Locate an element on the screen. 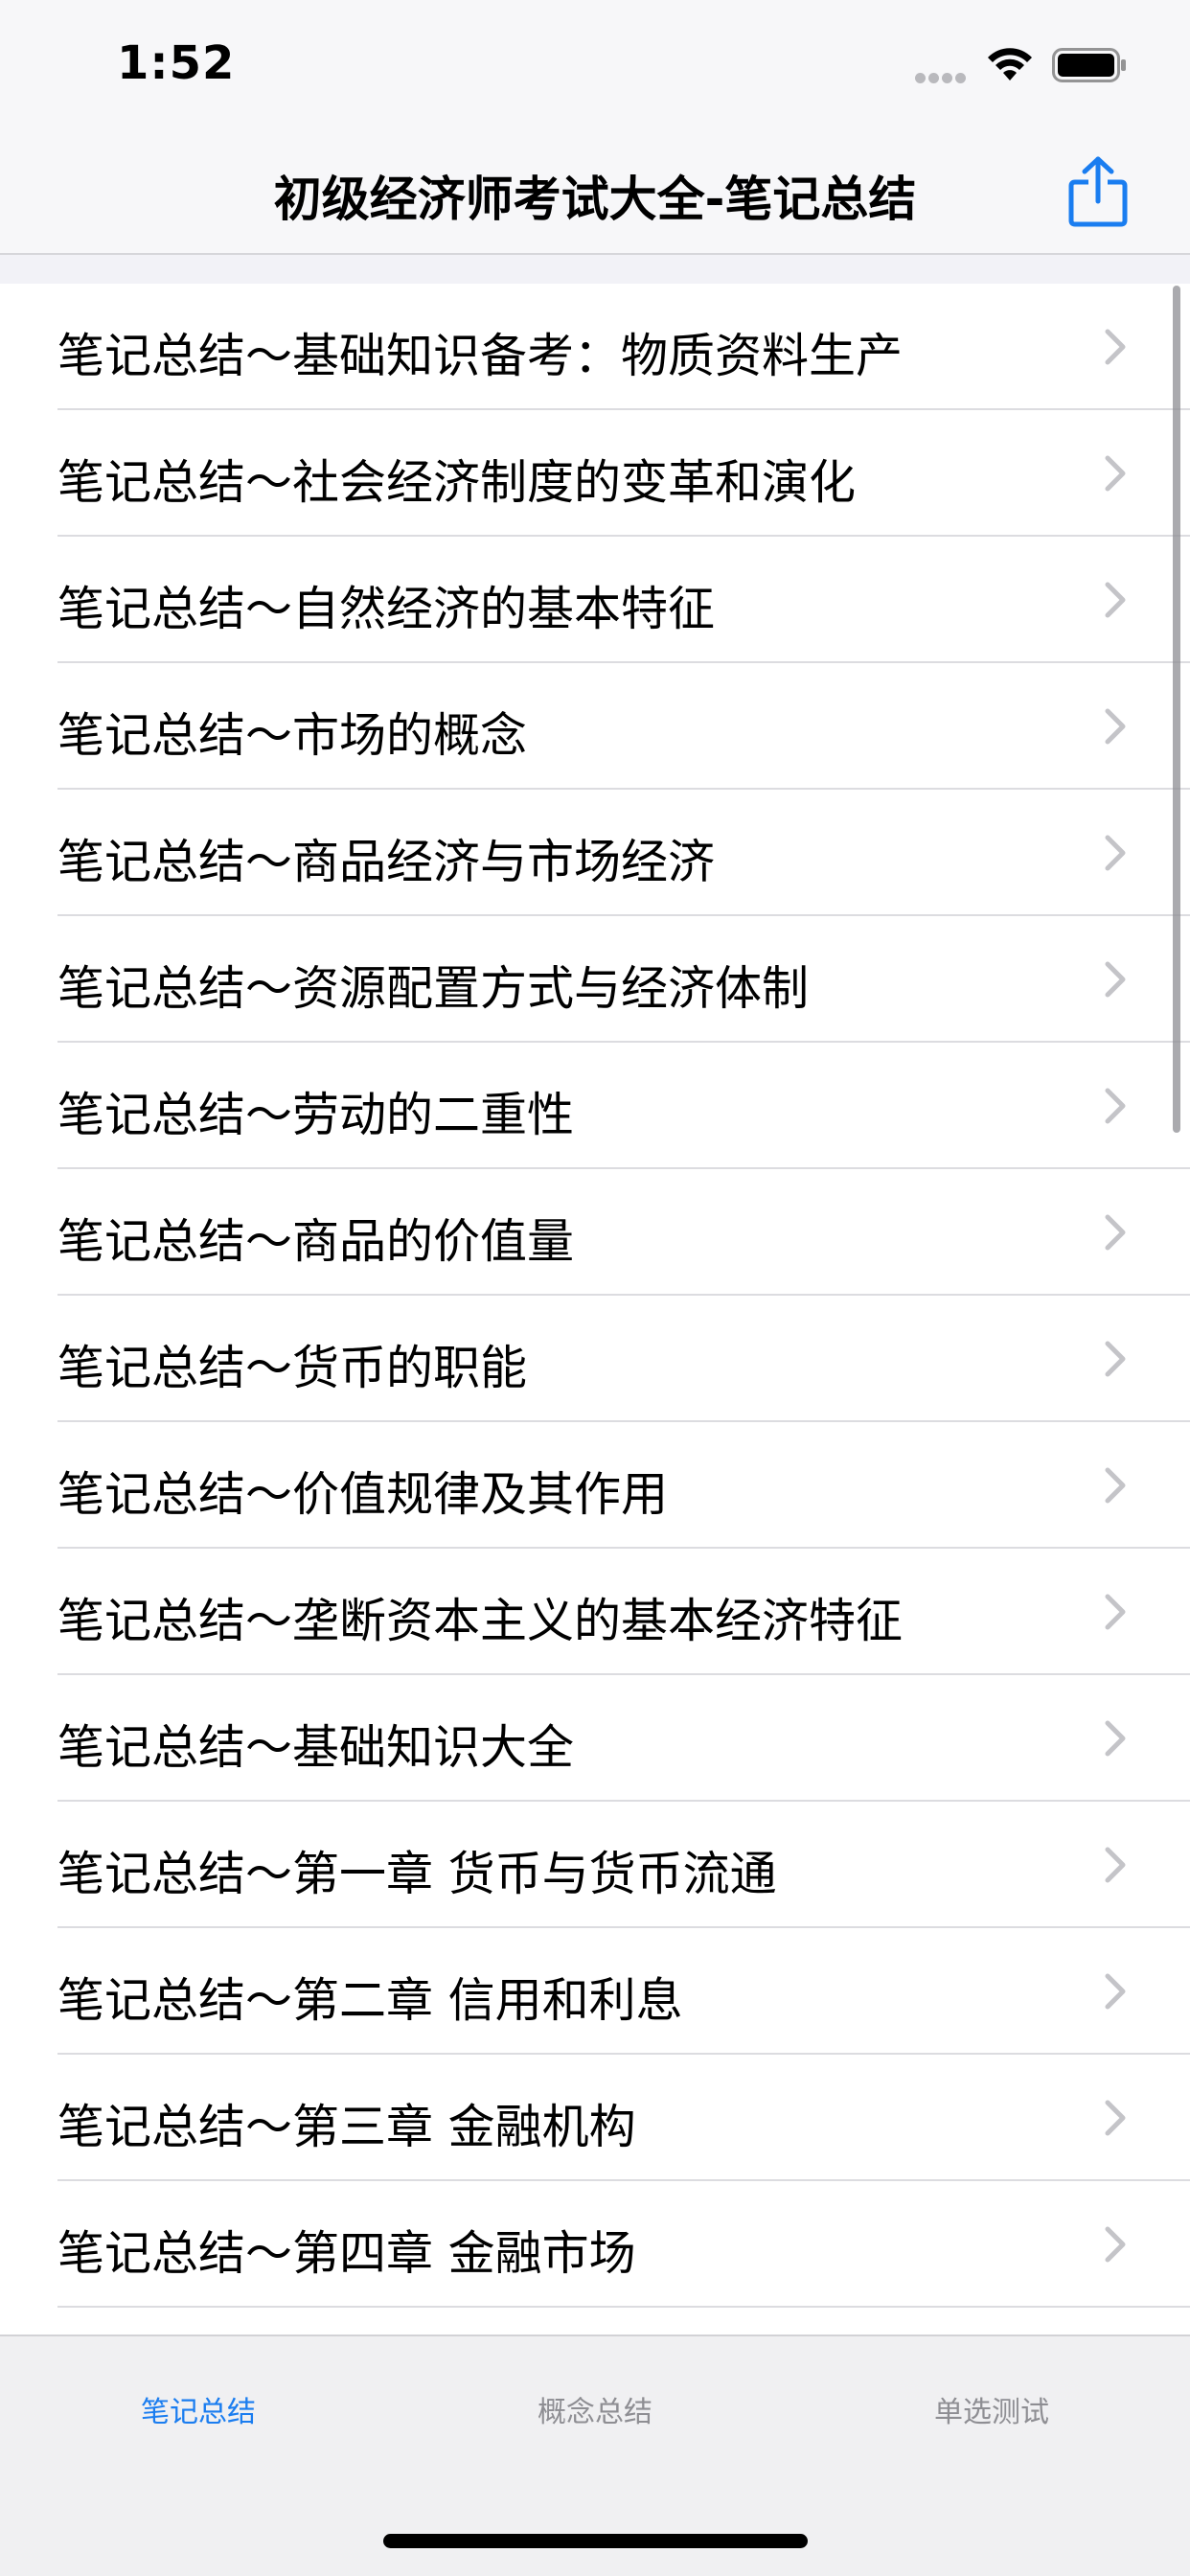 This screenshot has width=1190, height=2576. share-button is located at coordinates (1099, 192).